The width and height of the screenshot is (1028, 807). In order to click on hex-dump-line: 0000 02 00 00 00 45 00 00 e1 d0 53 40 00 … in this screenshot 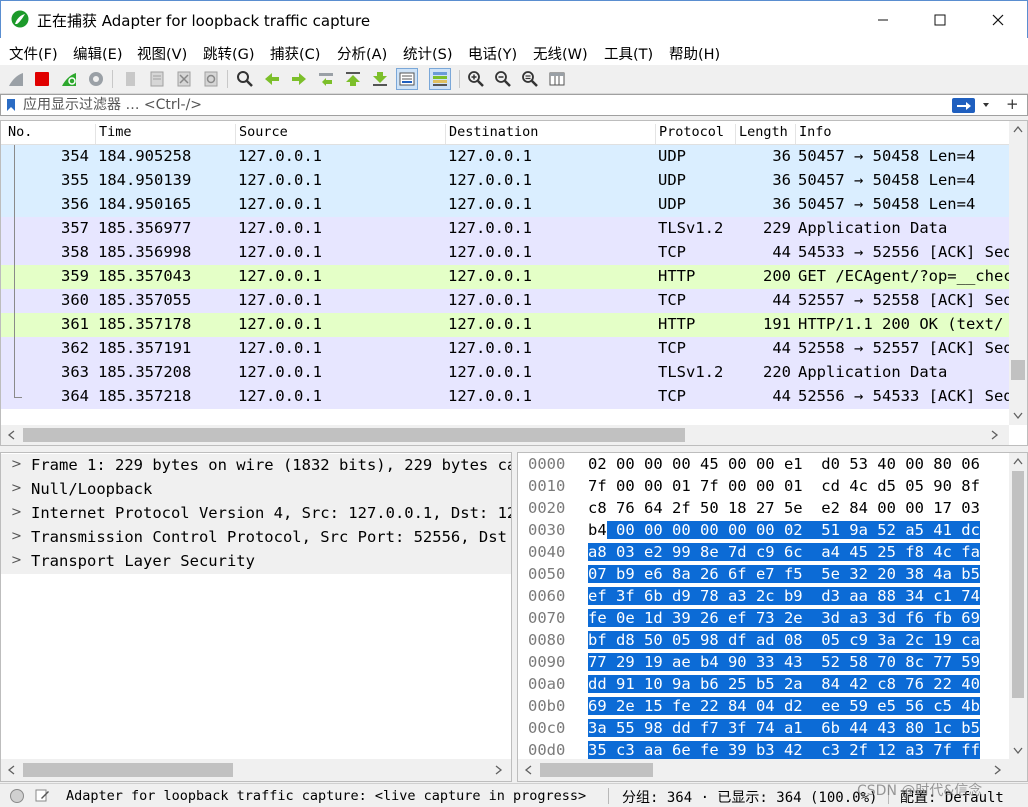, I will do `click(764, 465)`.